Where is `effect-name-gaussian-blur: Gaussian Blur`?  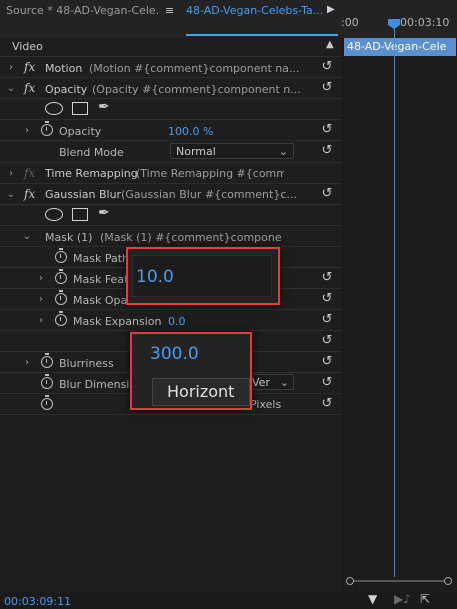
effect-name-gaussian-blur: Gaussian Blur is located at coordinates (83, 194).